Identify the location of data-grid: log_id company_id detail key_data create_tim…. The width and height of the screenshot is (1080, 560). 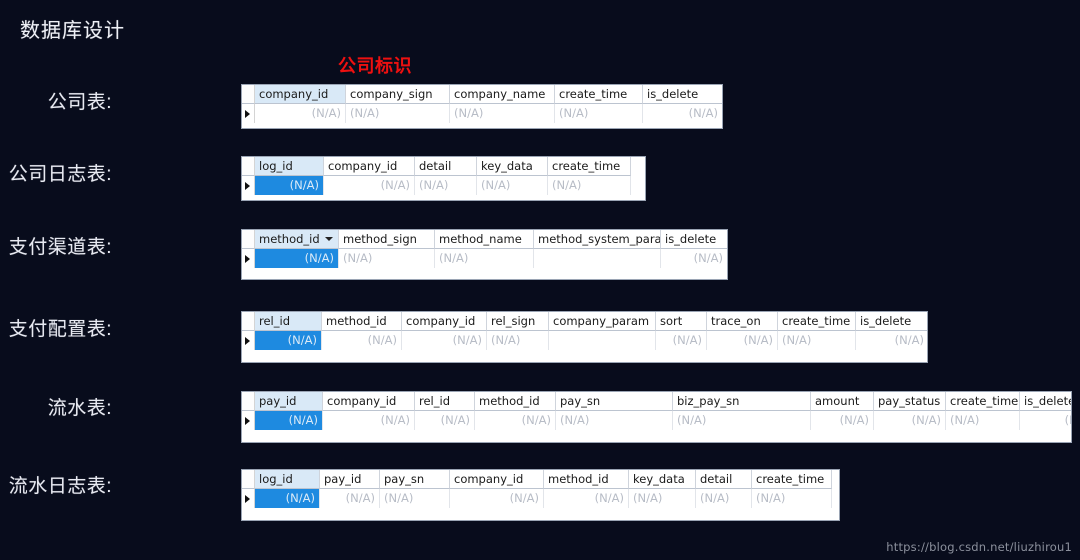
(443, 178).